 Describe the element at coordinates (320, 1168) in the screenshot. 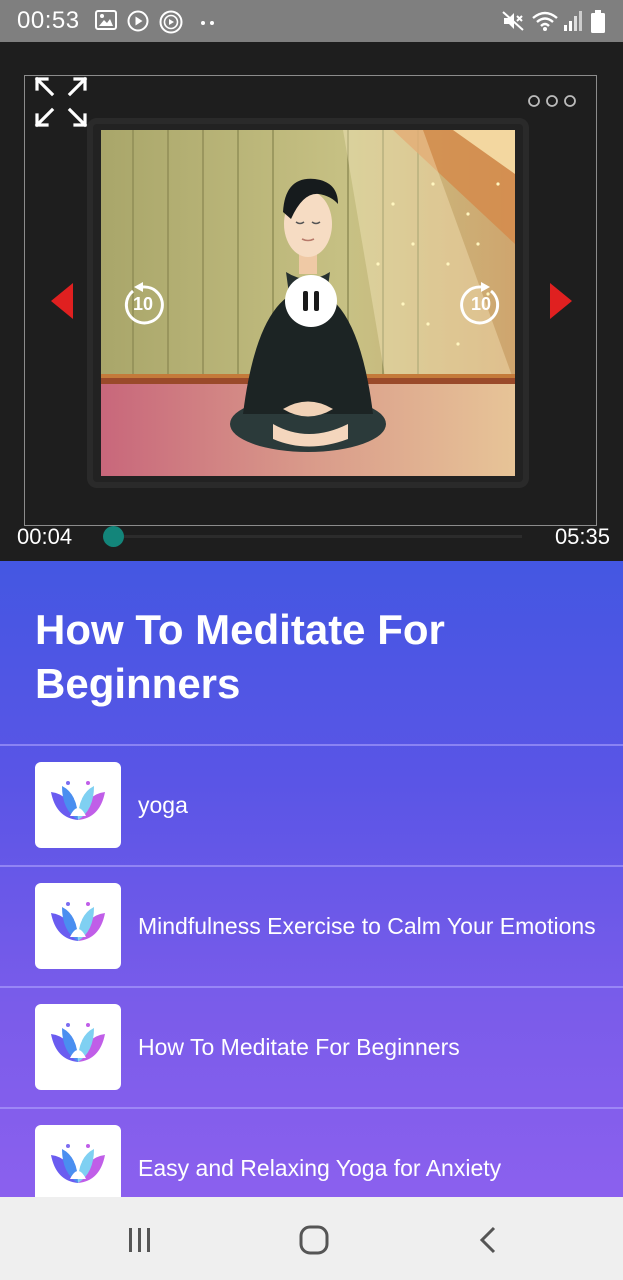

I see `list-item-label: Easy and Relaxing Yoga for Anxiety` at that location.